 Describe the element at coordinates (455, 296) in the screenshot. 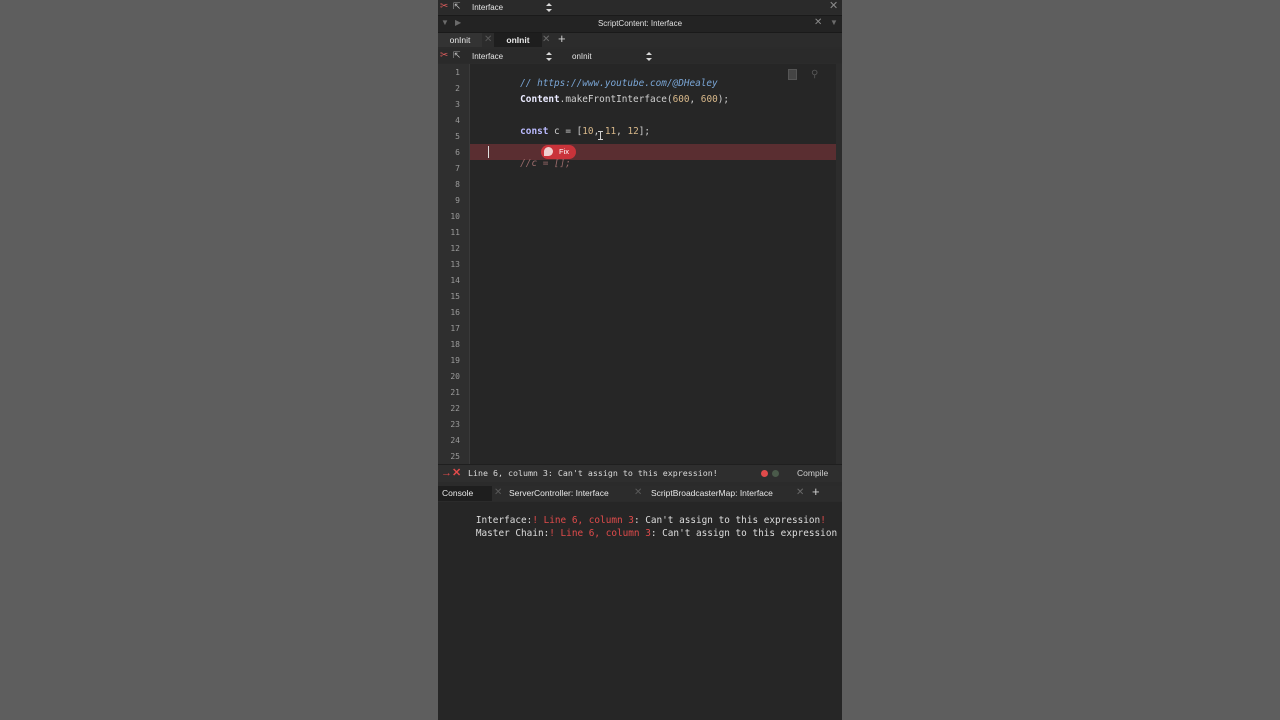

I see `line-number: 15` at that location.